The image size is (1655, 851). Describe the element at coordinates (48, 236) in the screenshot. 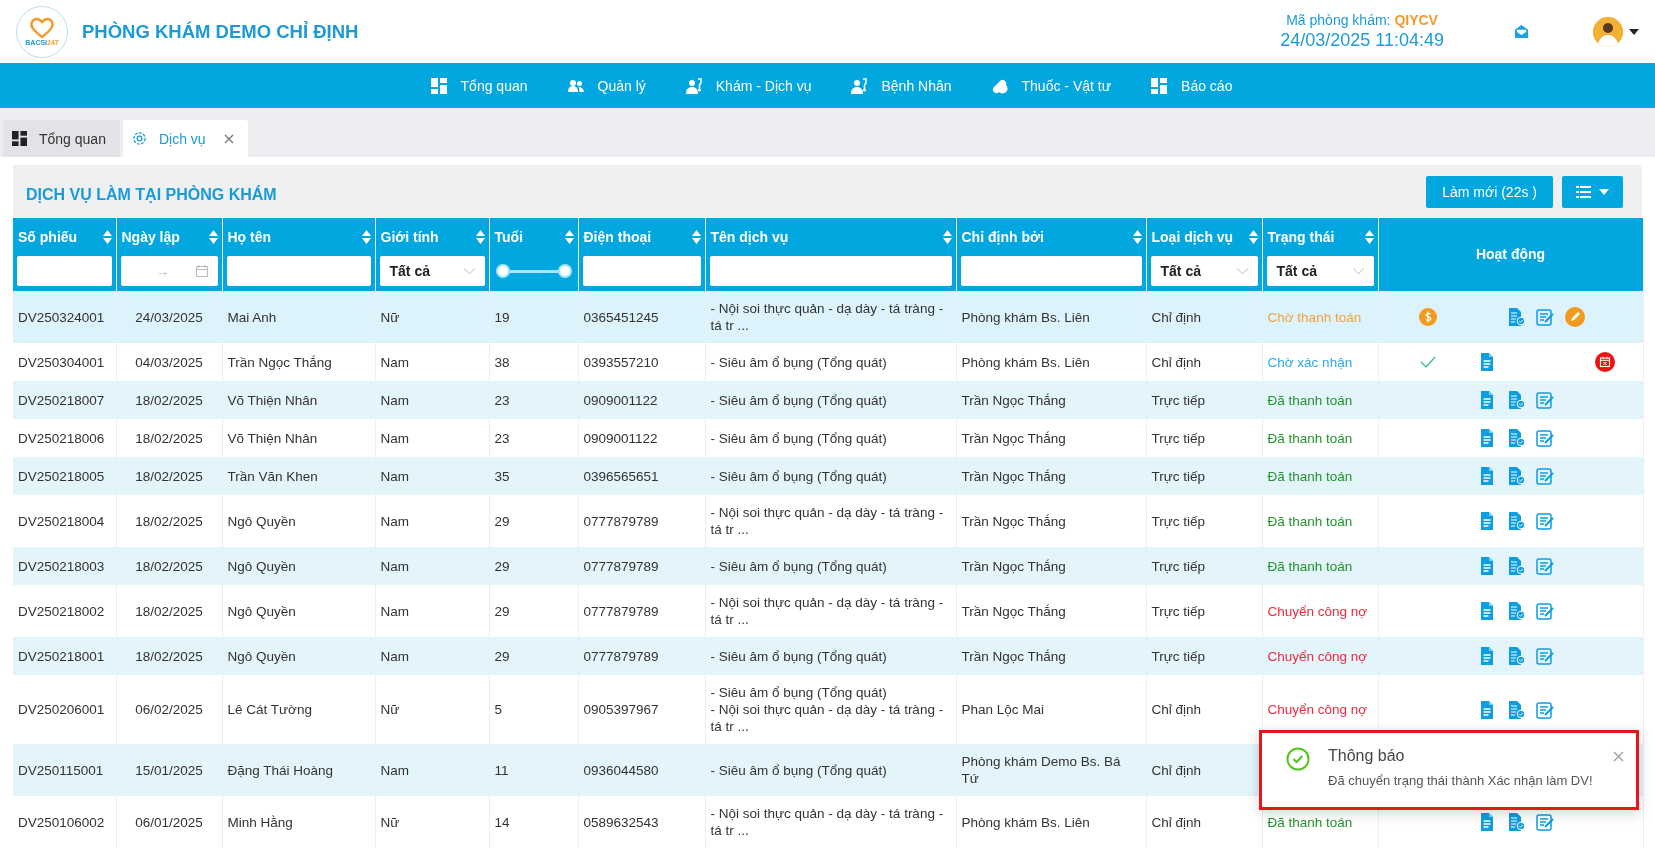

I see `column-header: Số phiếu` at that location.